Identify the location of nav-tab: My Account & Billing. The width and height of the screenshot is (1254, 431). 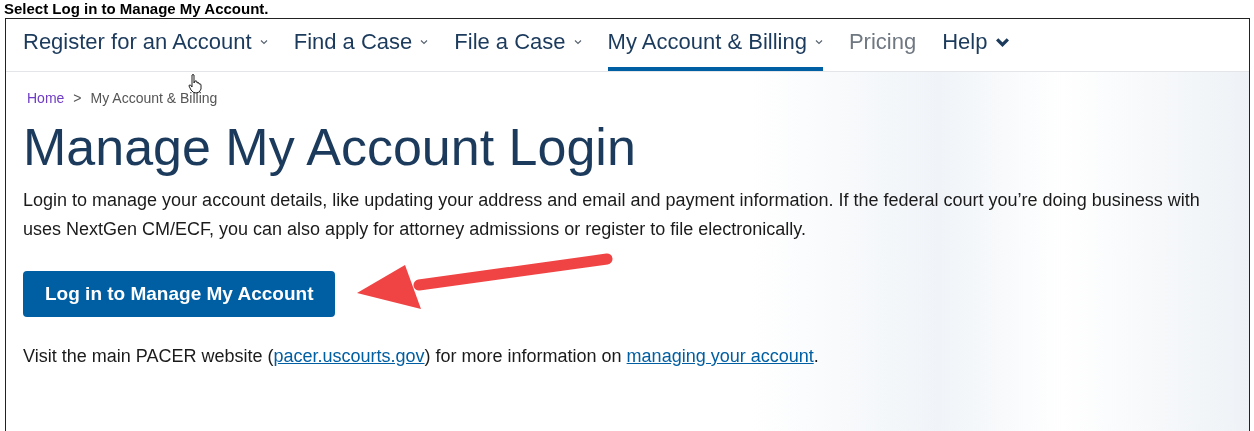
(715, 50).